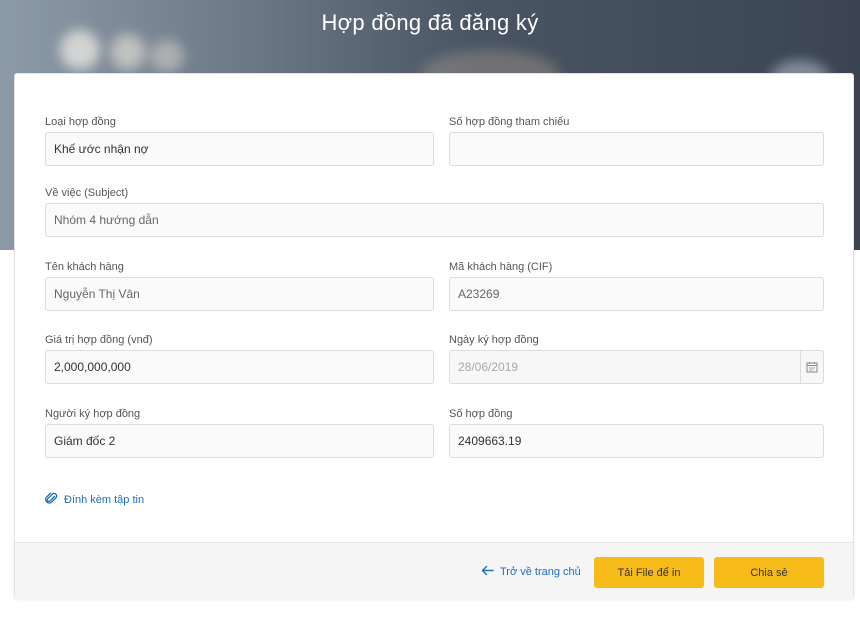  I want to click on subject-label: Về việc (Subject), so click(87, 193).